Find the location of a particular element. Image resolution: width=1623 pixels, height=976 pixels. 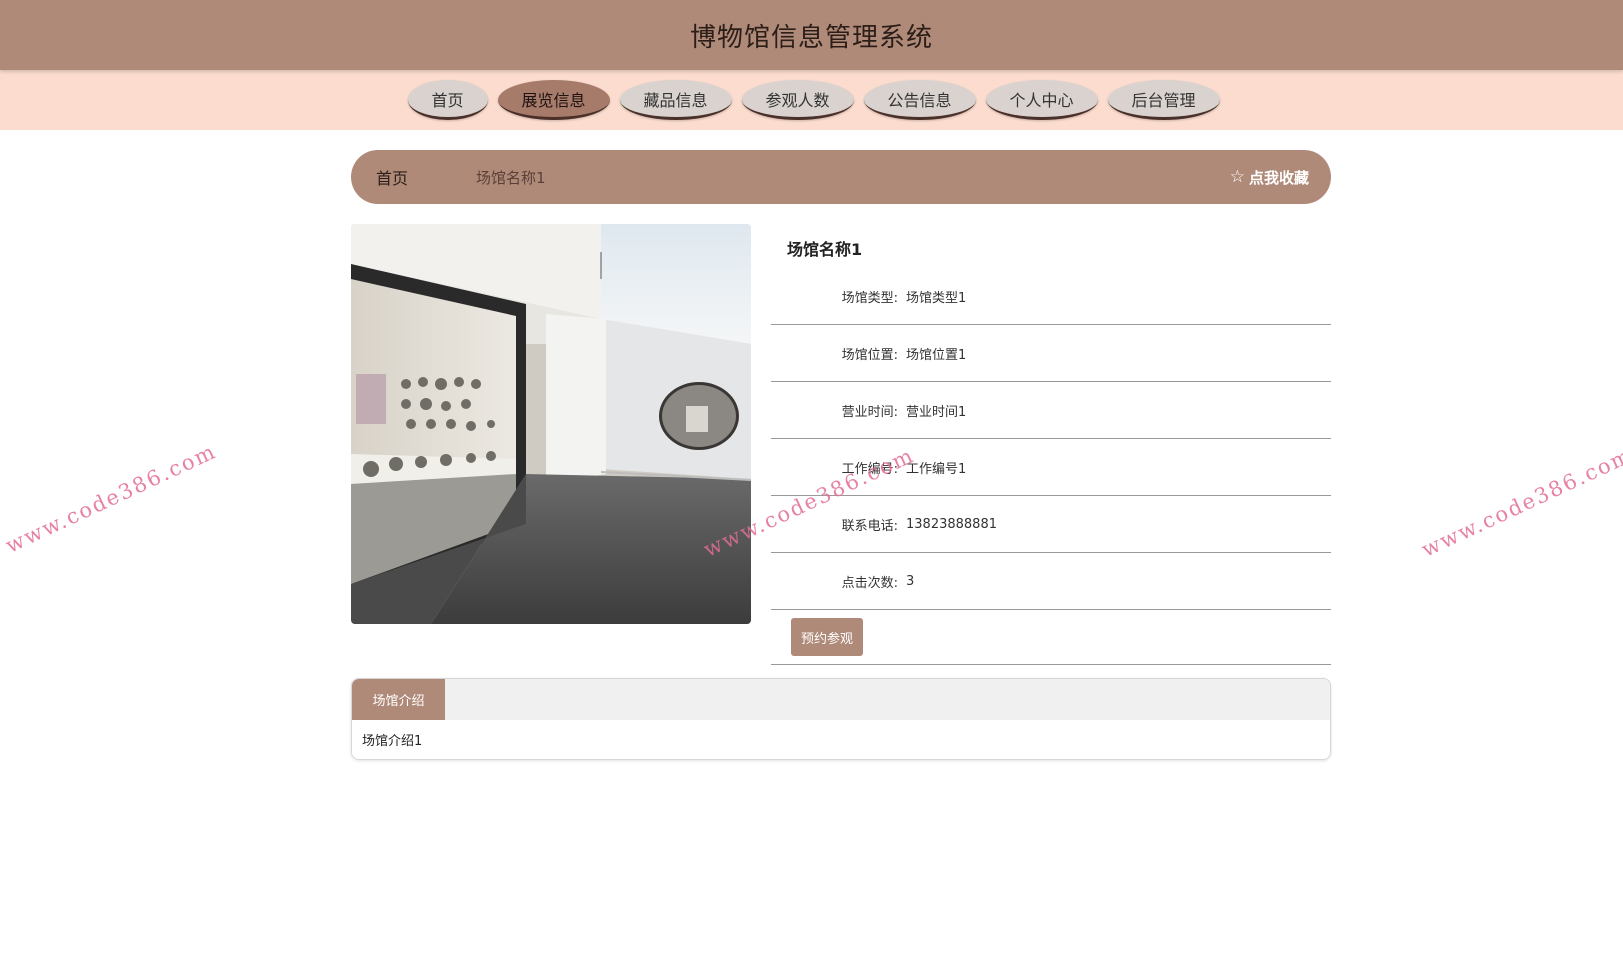

watermark-left: www.code386.com is located at coordinates (111, 498).